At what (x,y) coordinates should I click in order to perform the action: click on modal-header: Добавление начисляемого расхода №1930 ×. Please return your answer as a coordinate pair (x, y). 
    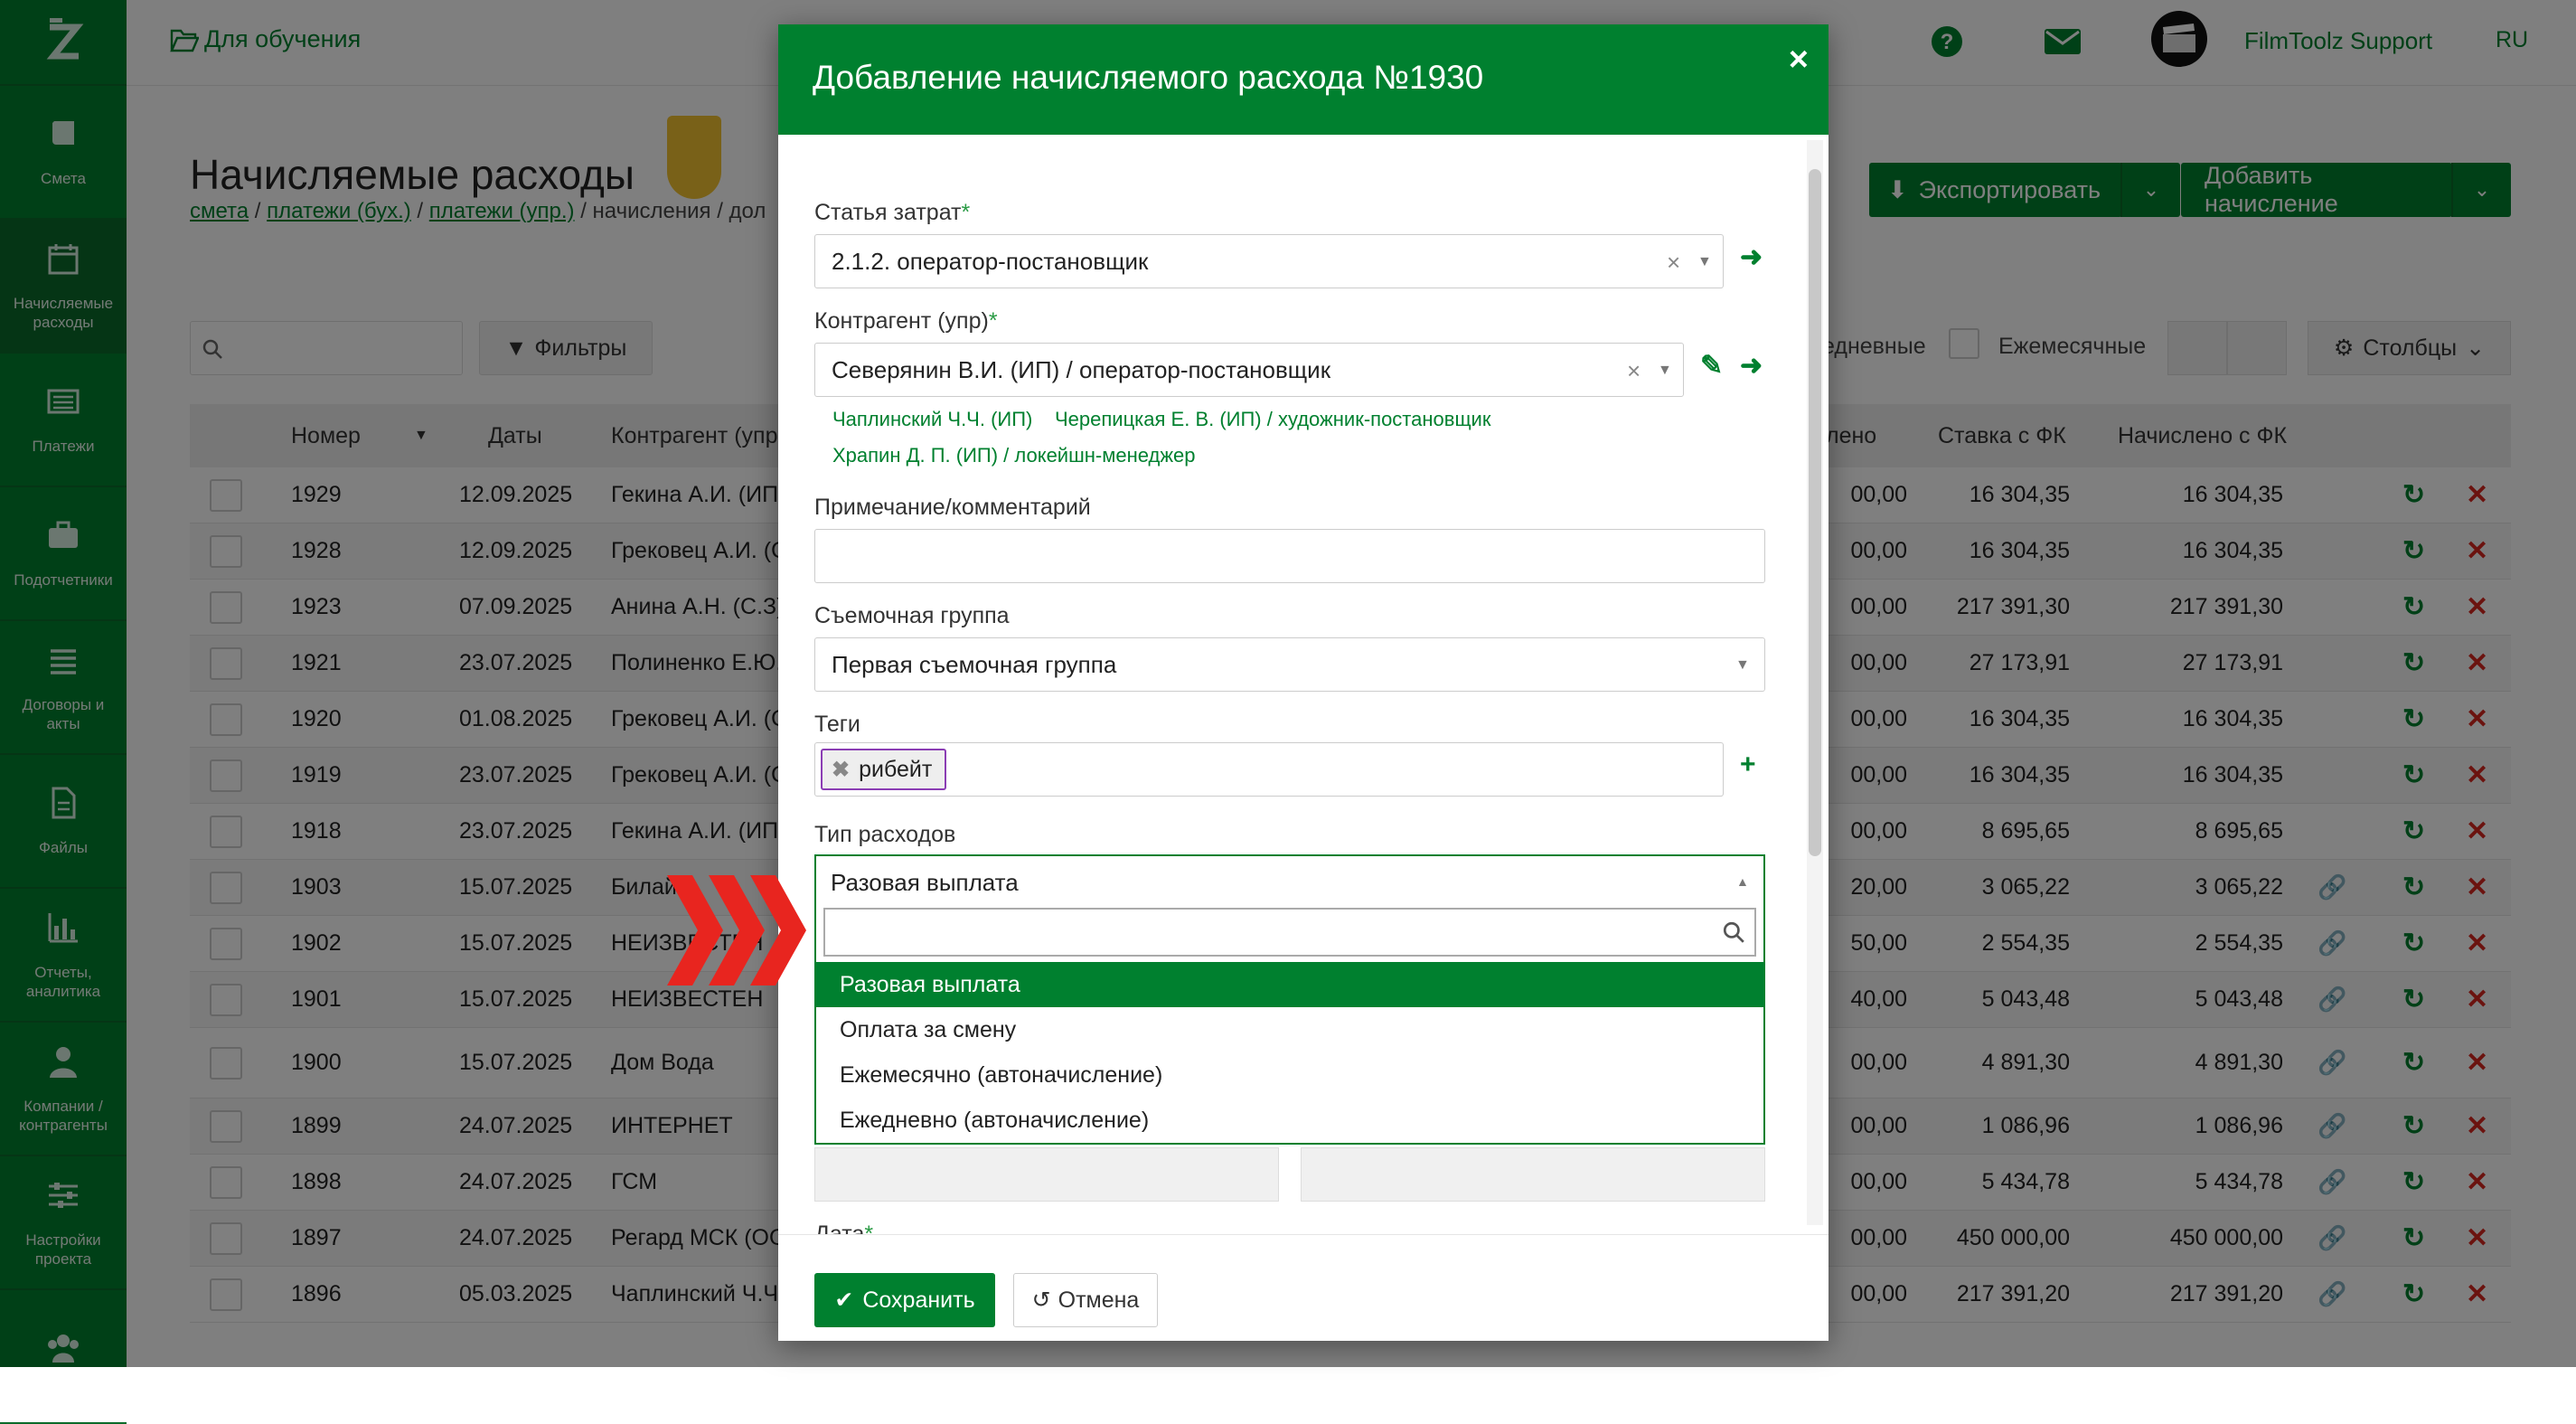
    Looking at the image, I should click on (1304, 79).